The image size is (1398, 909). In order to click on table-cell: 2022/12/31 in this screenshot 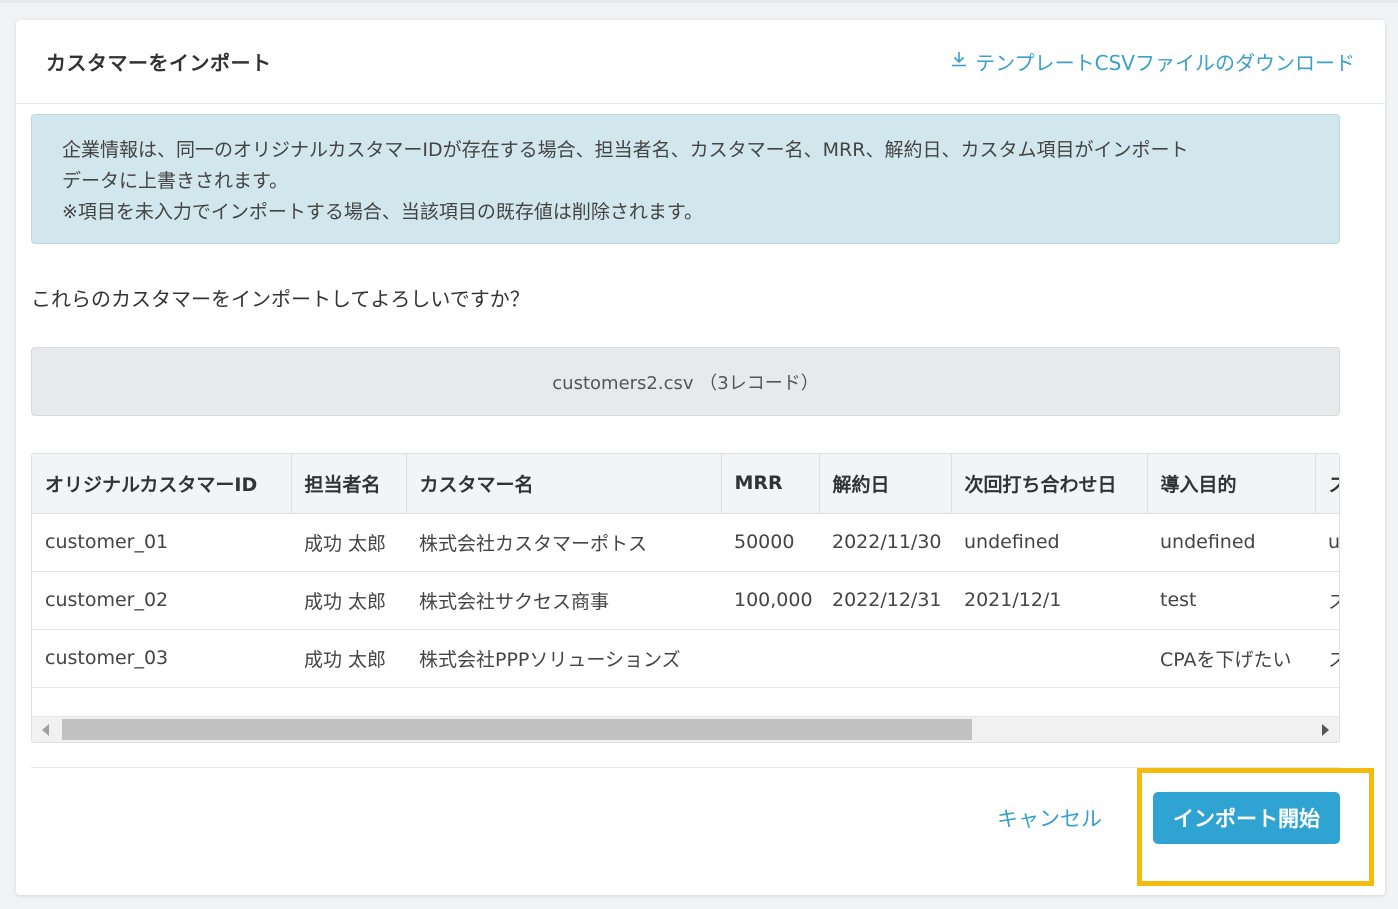, I will do `click(885, 600)`.